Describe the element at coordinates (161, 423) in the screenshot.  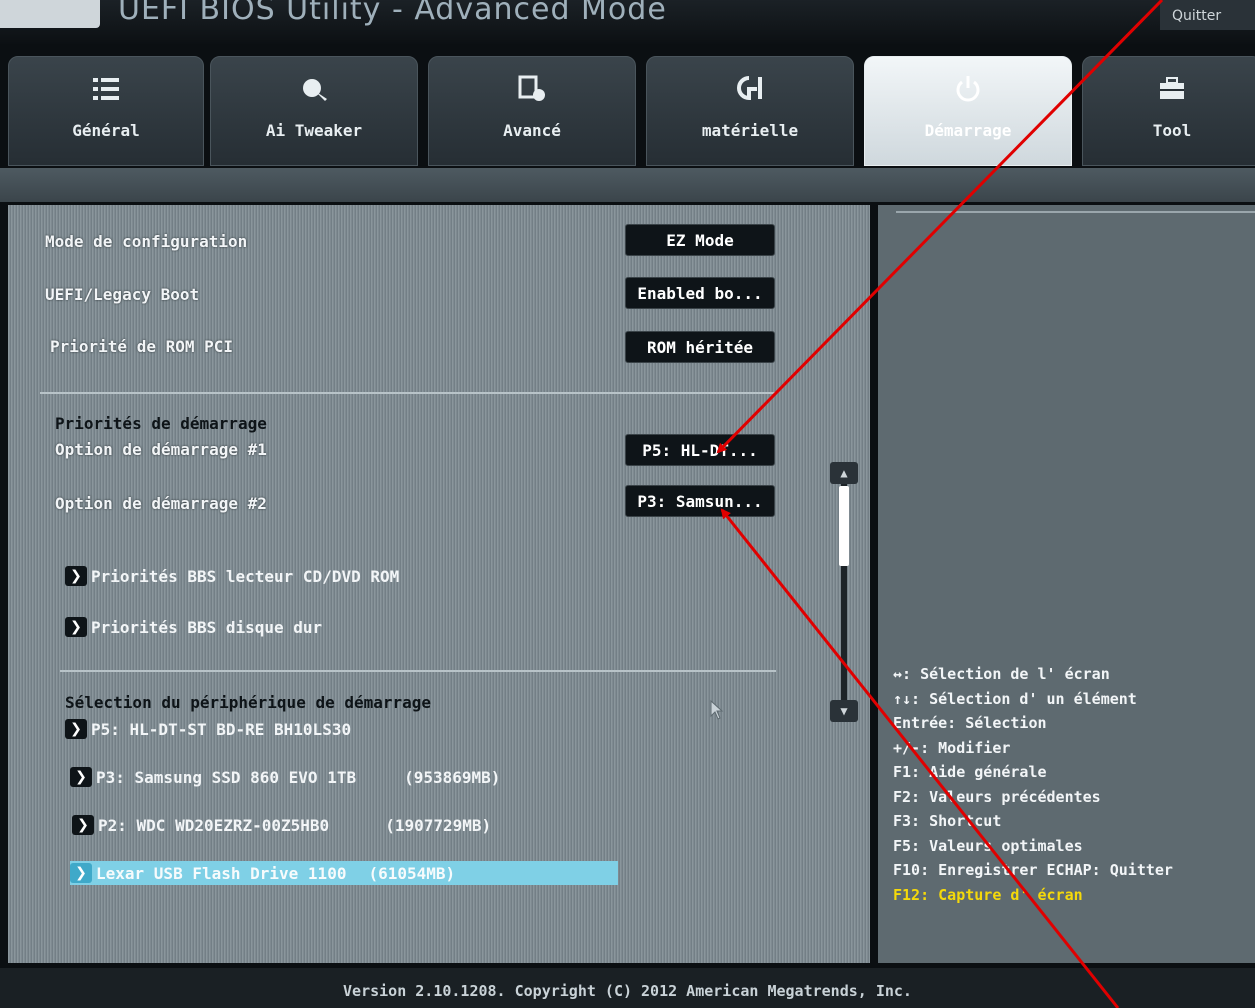
I see `boot-priorities-heading: Priorités de démarrage` at that location.